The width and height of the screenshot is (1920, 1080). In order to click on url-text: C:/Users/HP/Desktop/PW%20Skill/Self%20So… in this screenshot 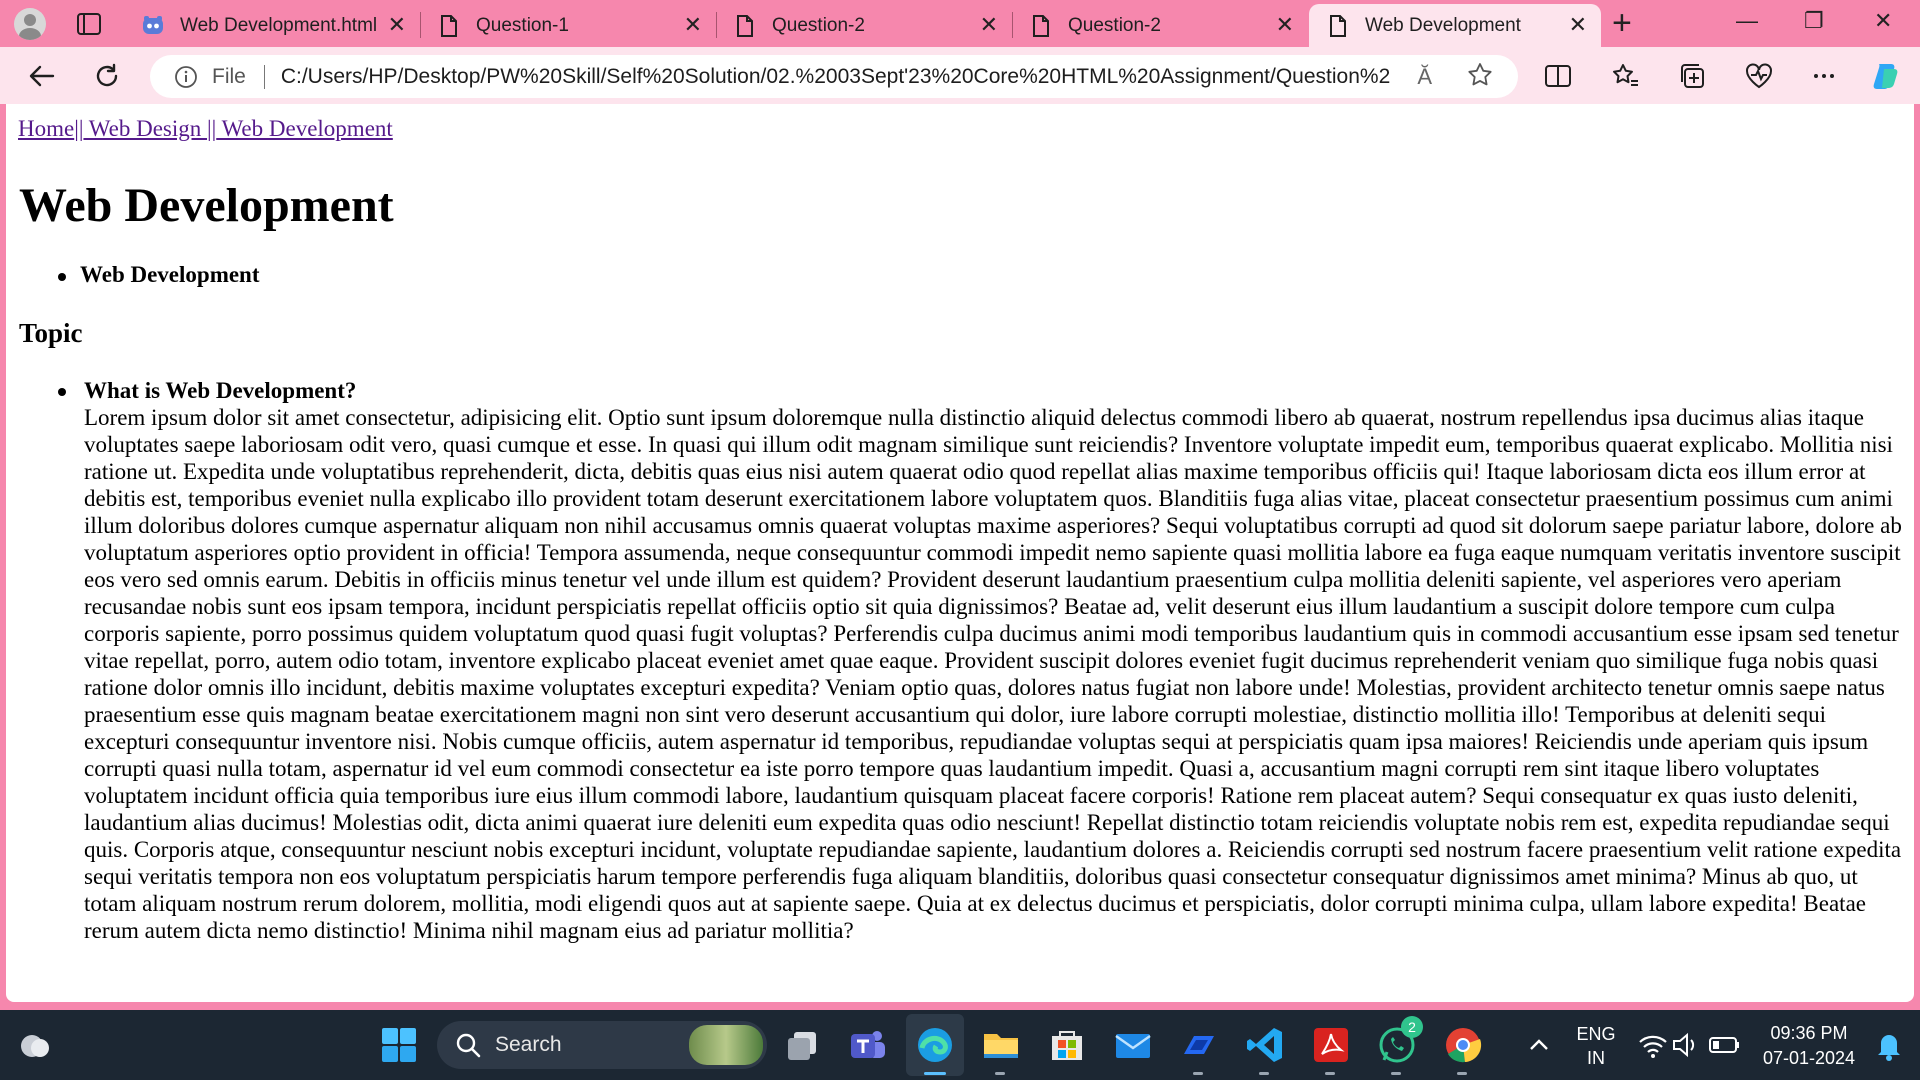, I will do `click(836, 77)`.